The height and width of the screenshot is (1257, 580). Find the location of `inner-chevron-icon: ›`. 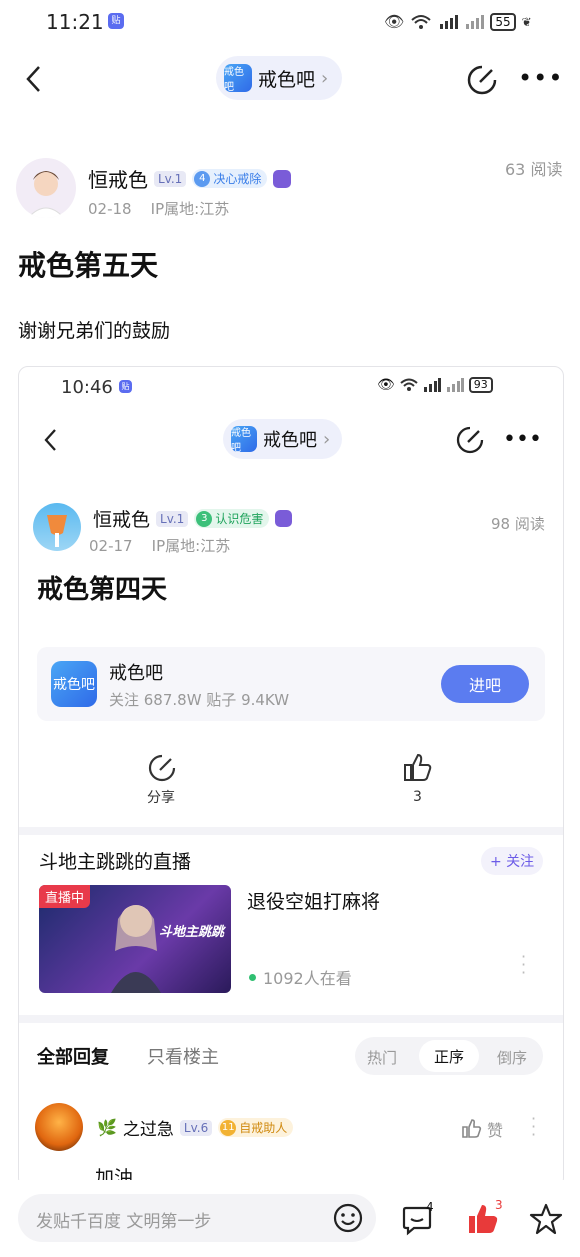

inner-chevron-icon: › is located at coordinates (327, 439).